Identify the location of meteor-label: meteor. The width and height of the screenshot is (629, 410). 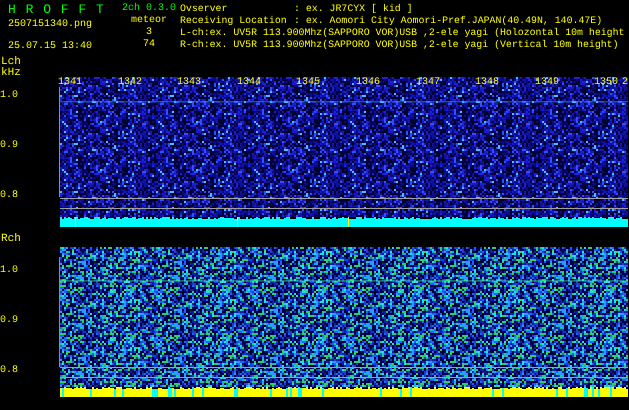
(148, 21).